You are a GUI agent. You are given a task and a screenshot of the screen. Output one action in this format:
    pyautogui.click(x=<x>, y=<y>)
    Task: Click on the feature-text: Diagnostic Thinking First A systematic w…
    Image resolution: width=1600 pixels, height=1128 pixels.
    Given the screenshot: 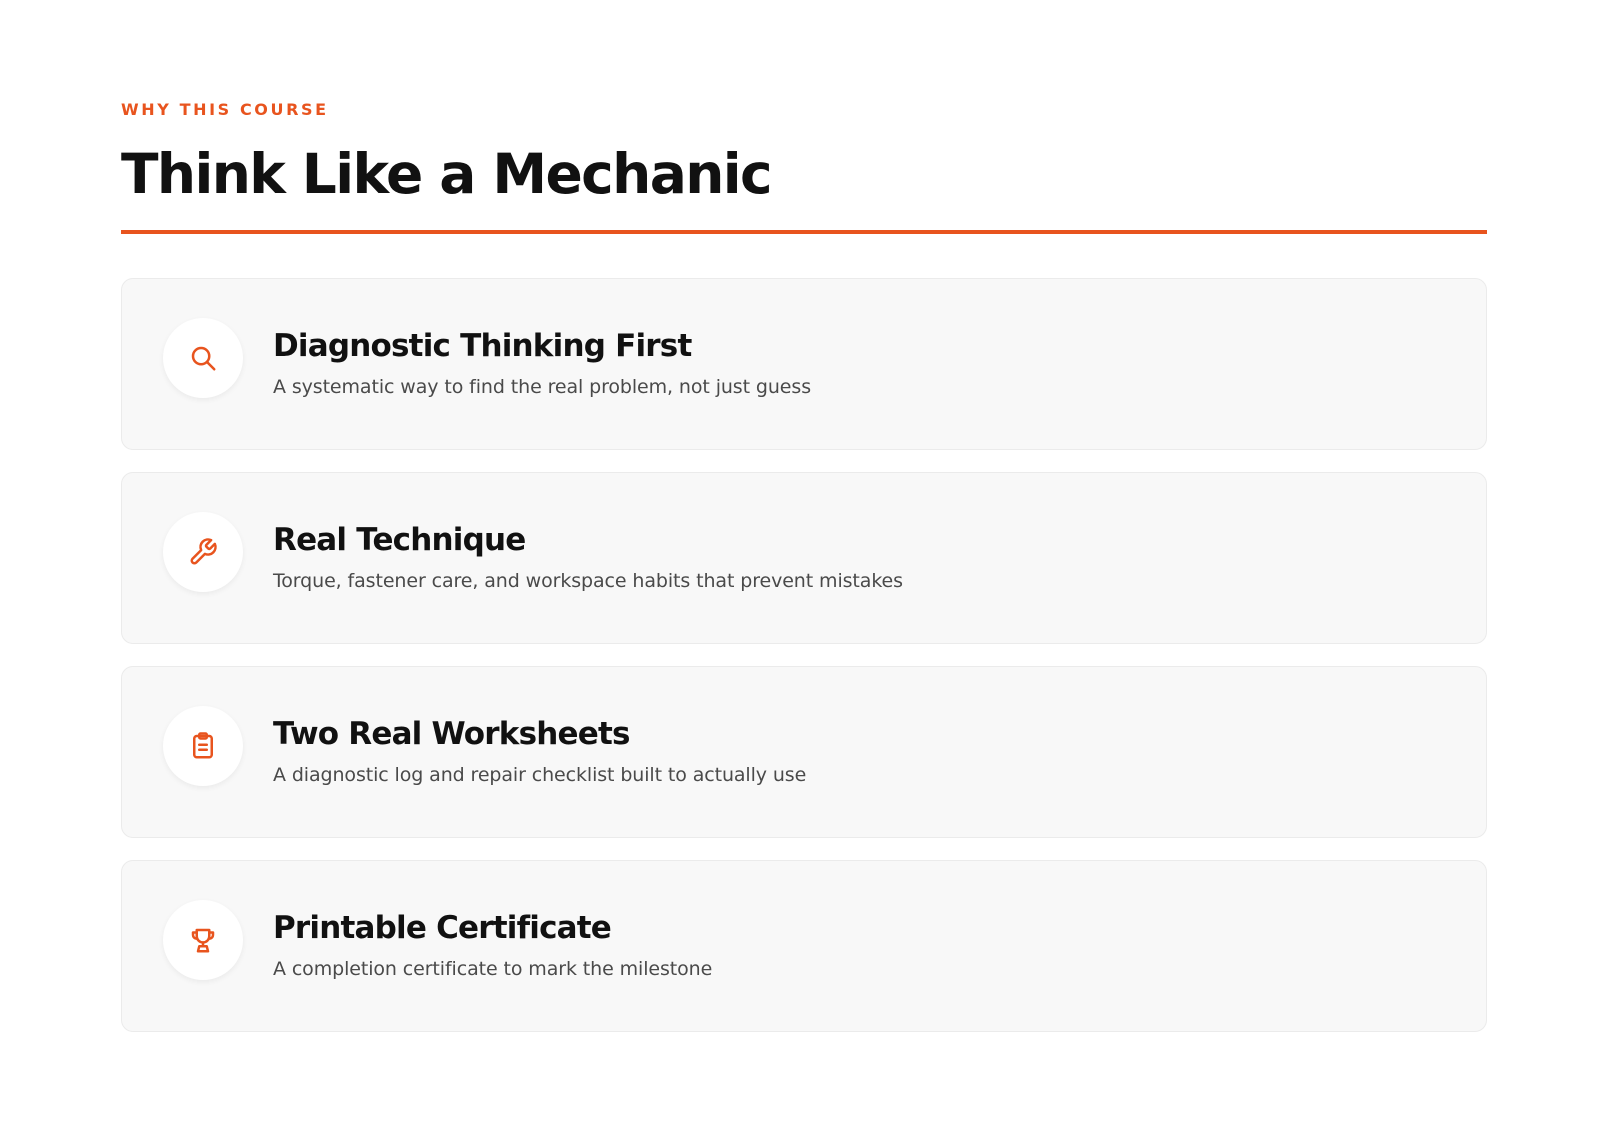 What is the action you would take?
    pyautogui.click(x=864, y=363)
    